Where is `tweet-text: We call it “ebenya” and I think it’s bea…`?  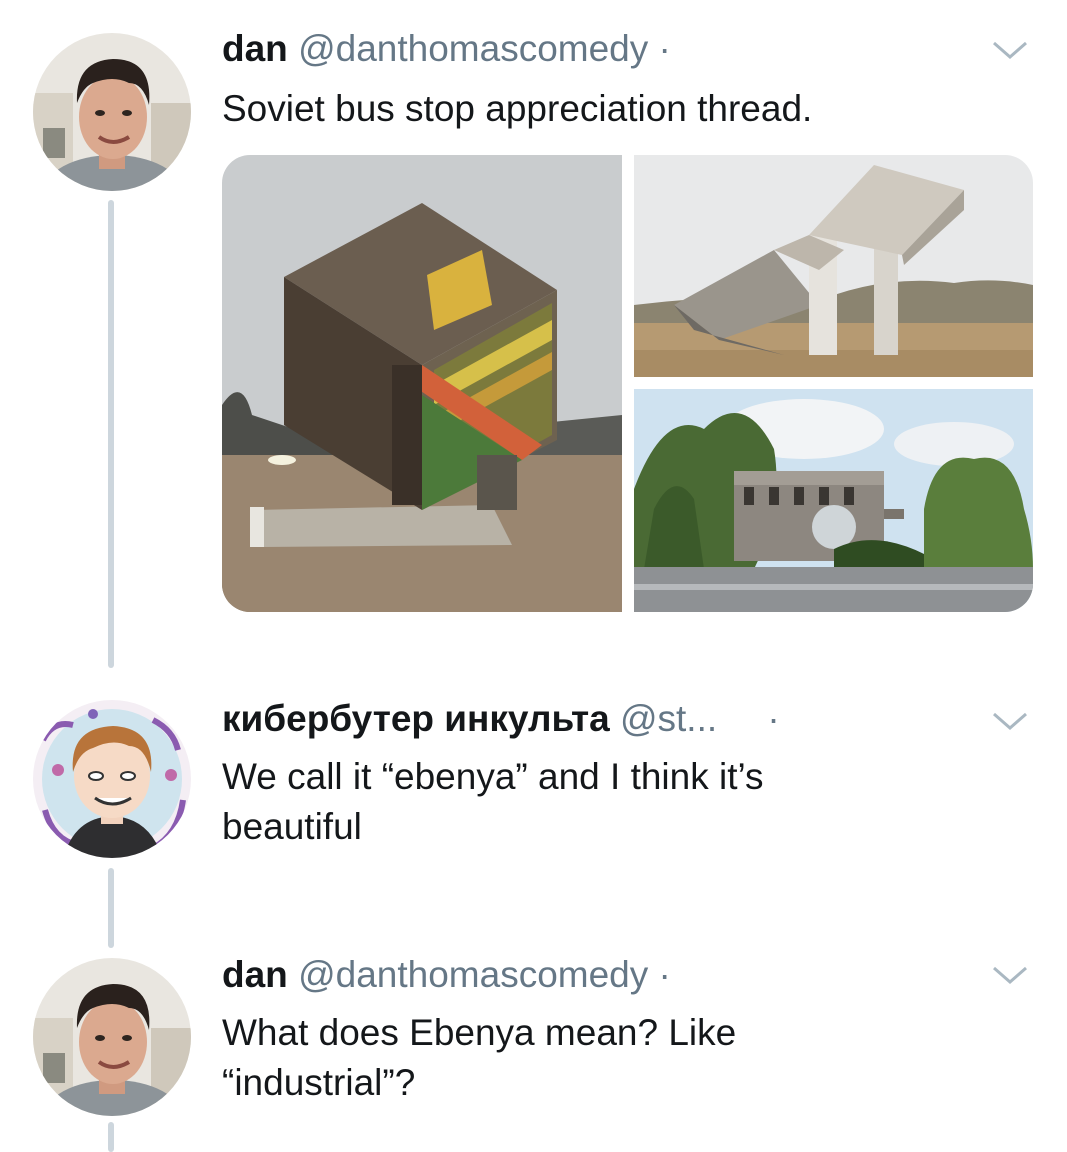
tweet-text: We call it “ebenya” and I think it’s bea… is located at coordinates (493, 801).